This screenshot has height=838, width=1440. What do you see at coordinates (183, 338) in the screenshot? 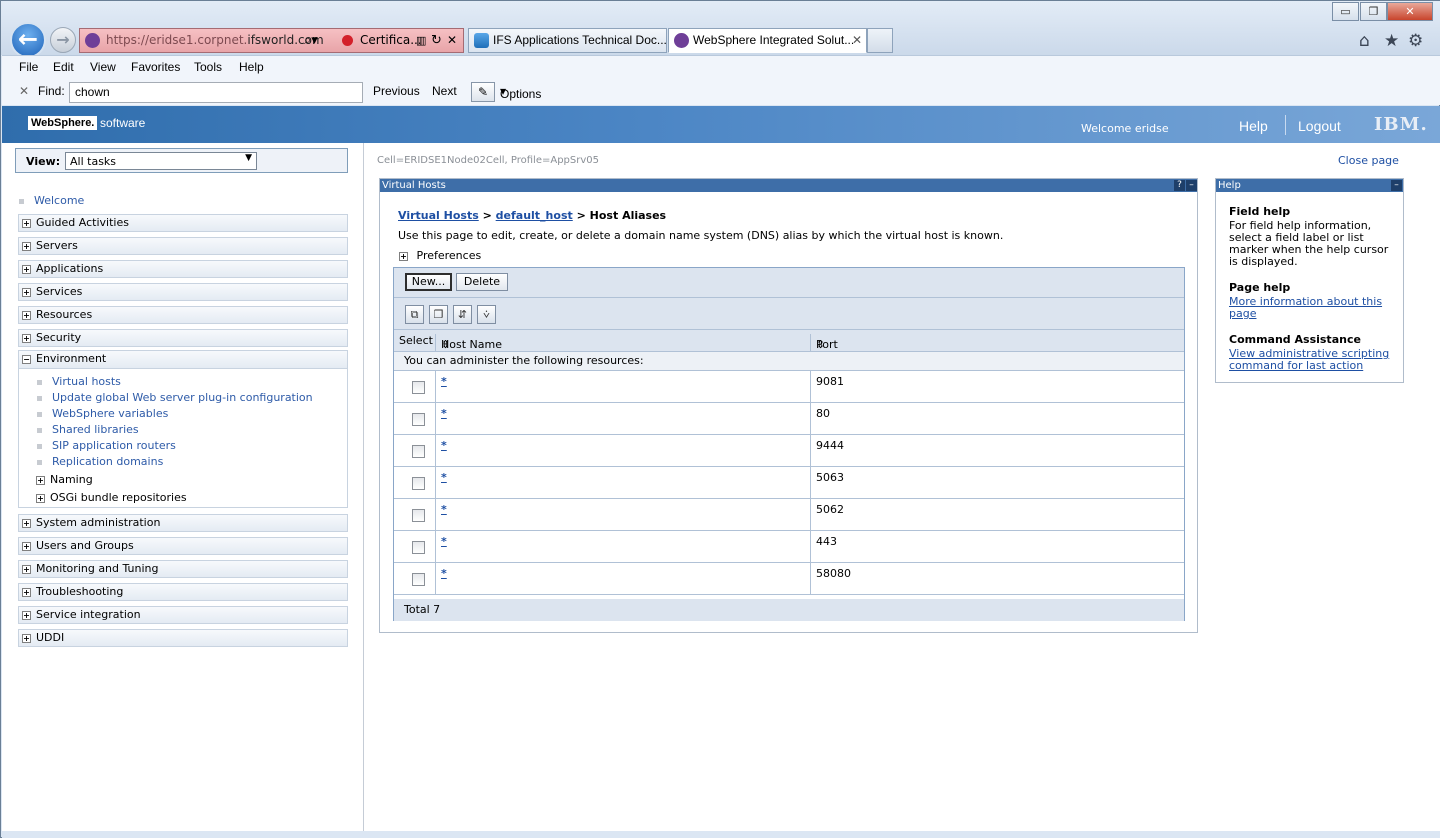
I see `nav-group-security: +Security` at bounding box center [183, 338].